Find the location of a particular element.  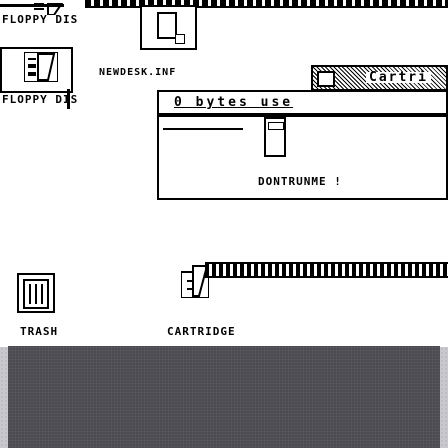

small-window-inner is located at coordinates (167, 25).